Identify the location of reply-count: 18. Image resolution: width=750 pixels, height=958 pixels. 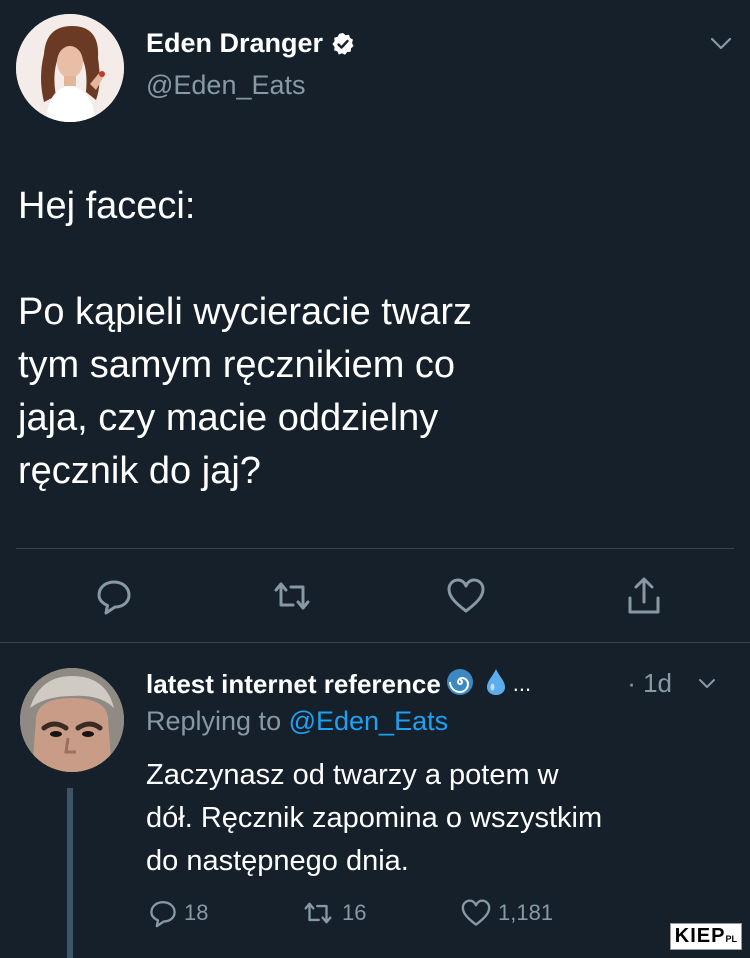
(196, 912).